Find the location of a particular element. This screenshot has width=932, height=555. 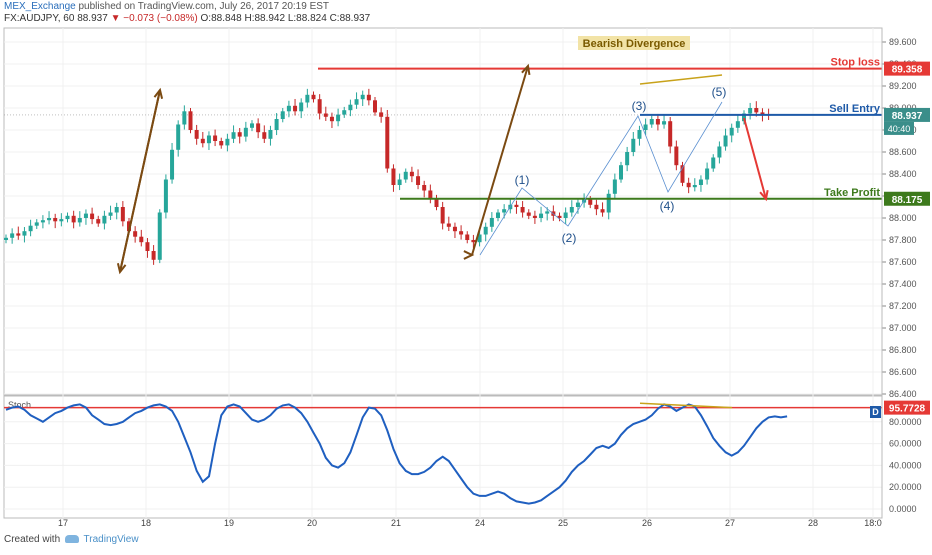

created-with-text: Created with is located at coordinates (32, 539).